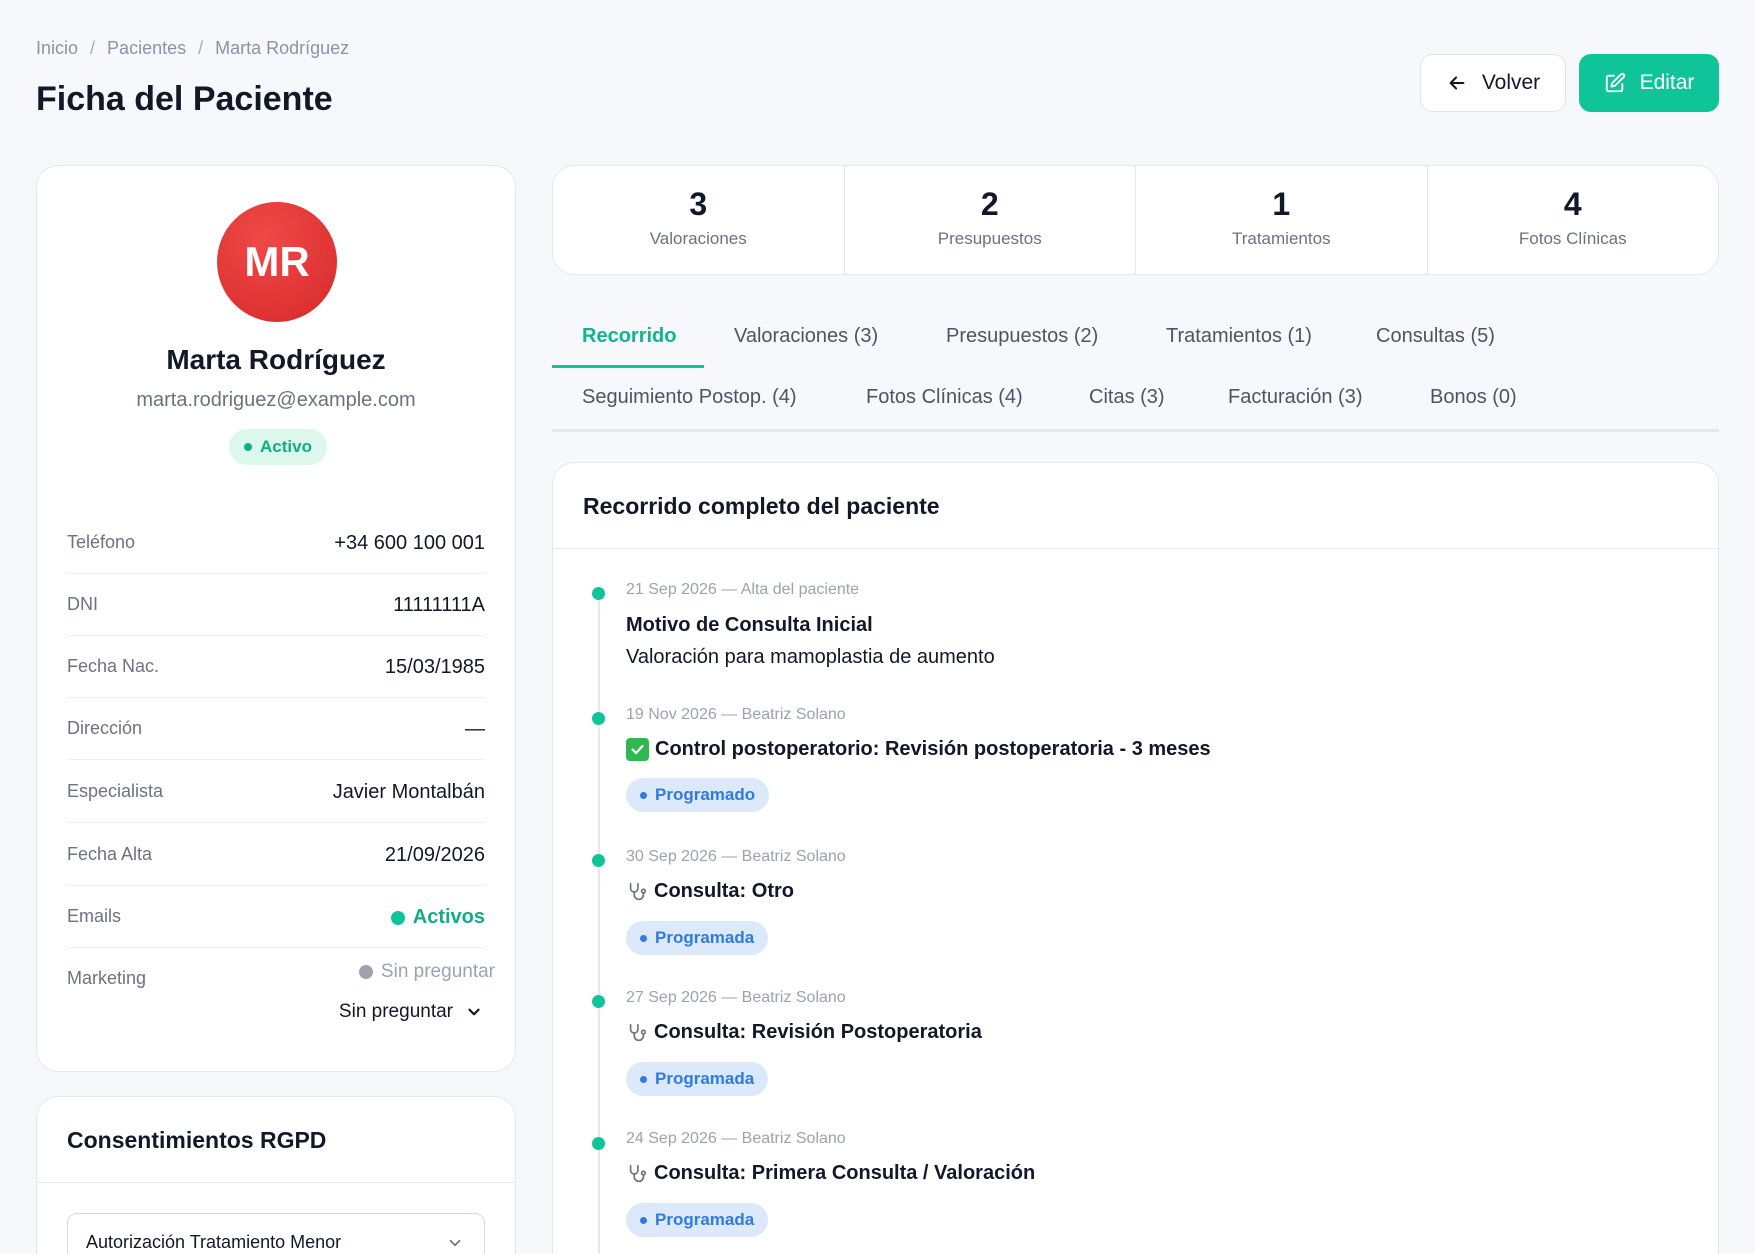 This screenshot has width=1755, height=1254. Describe the element at coordinates (113, 666) in the screenshot. I see `info-label: Fecha Nac.` at that location.